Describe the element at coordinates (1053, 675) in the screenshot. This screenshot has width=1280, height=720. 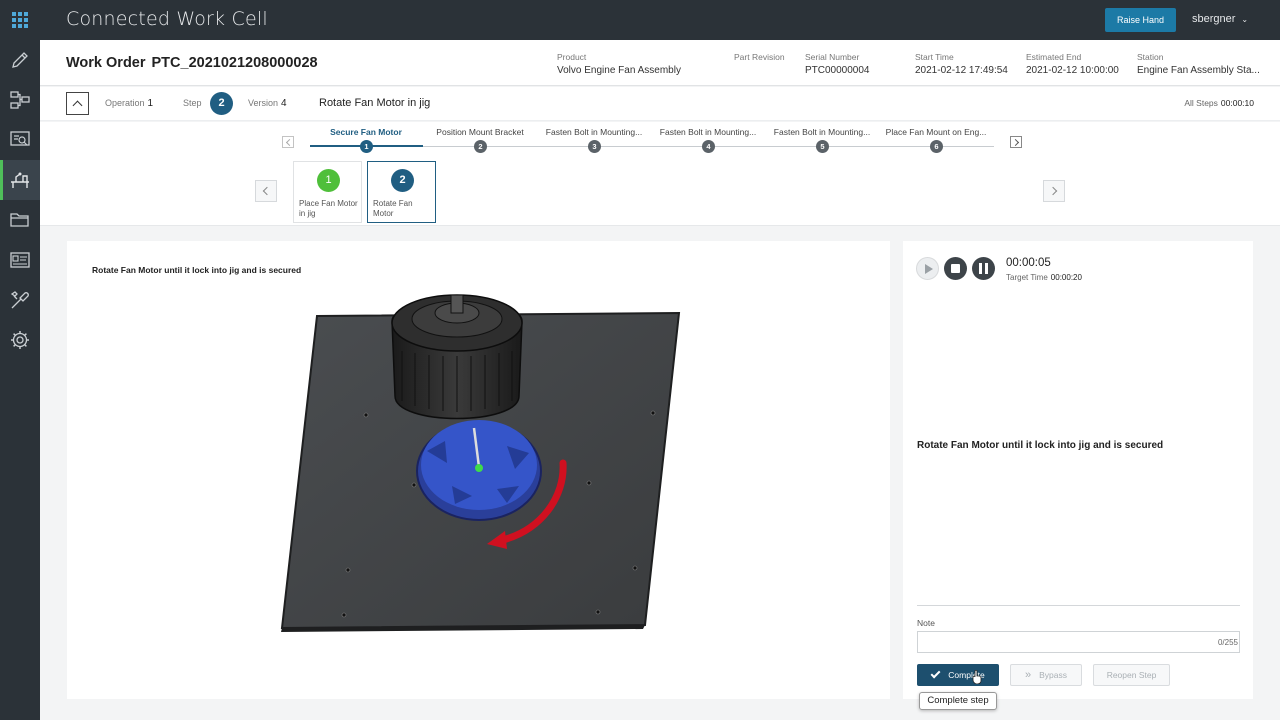
I see `bypass-label: Bypass` at that location.